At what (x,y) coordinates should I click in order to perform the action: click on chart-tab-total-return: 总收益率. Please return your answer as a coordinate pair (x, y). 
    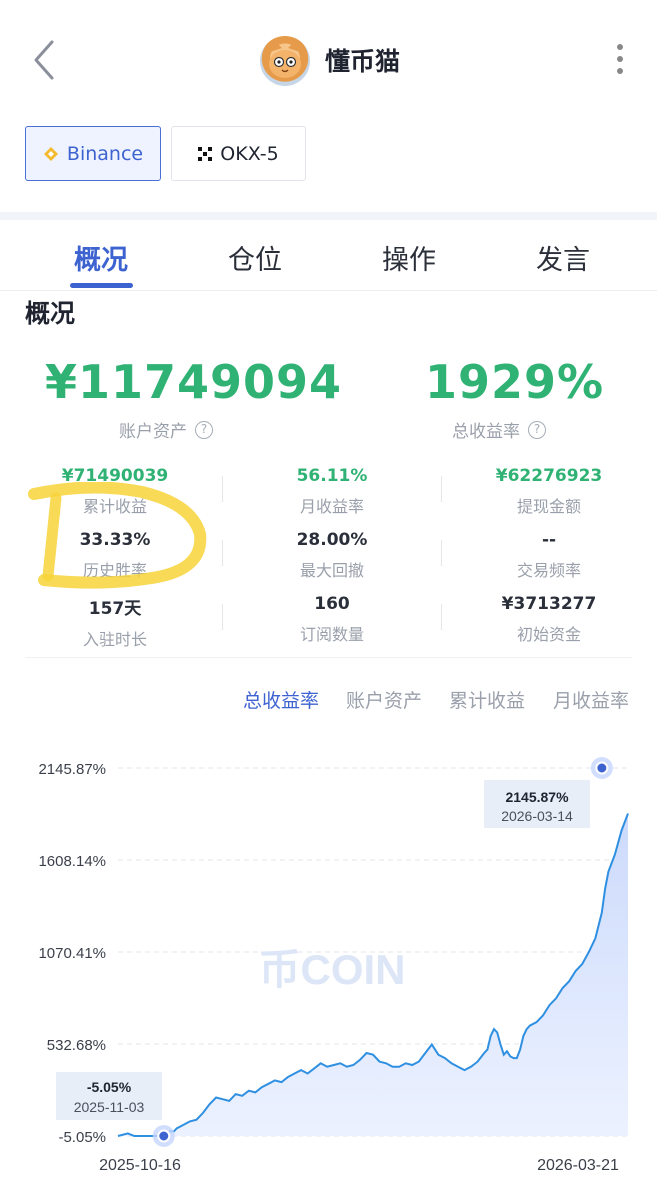
    Looking at the image, I should click on (281, 699).